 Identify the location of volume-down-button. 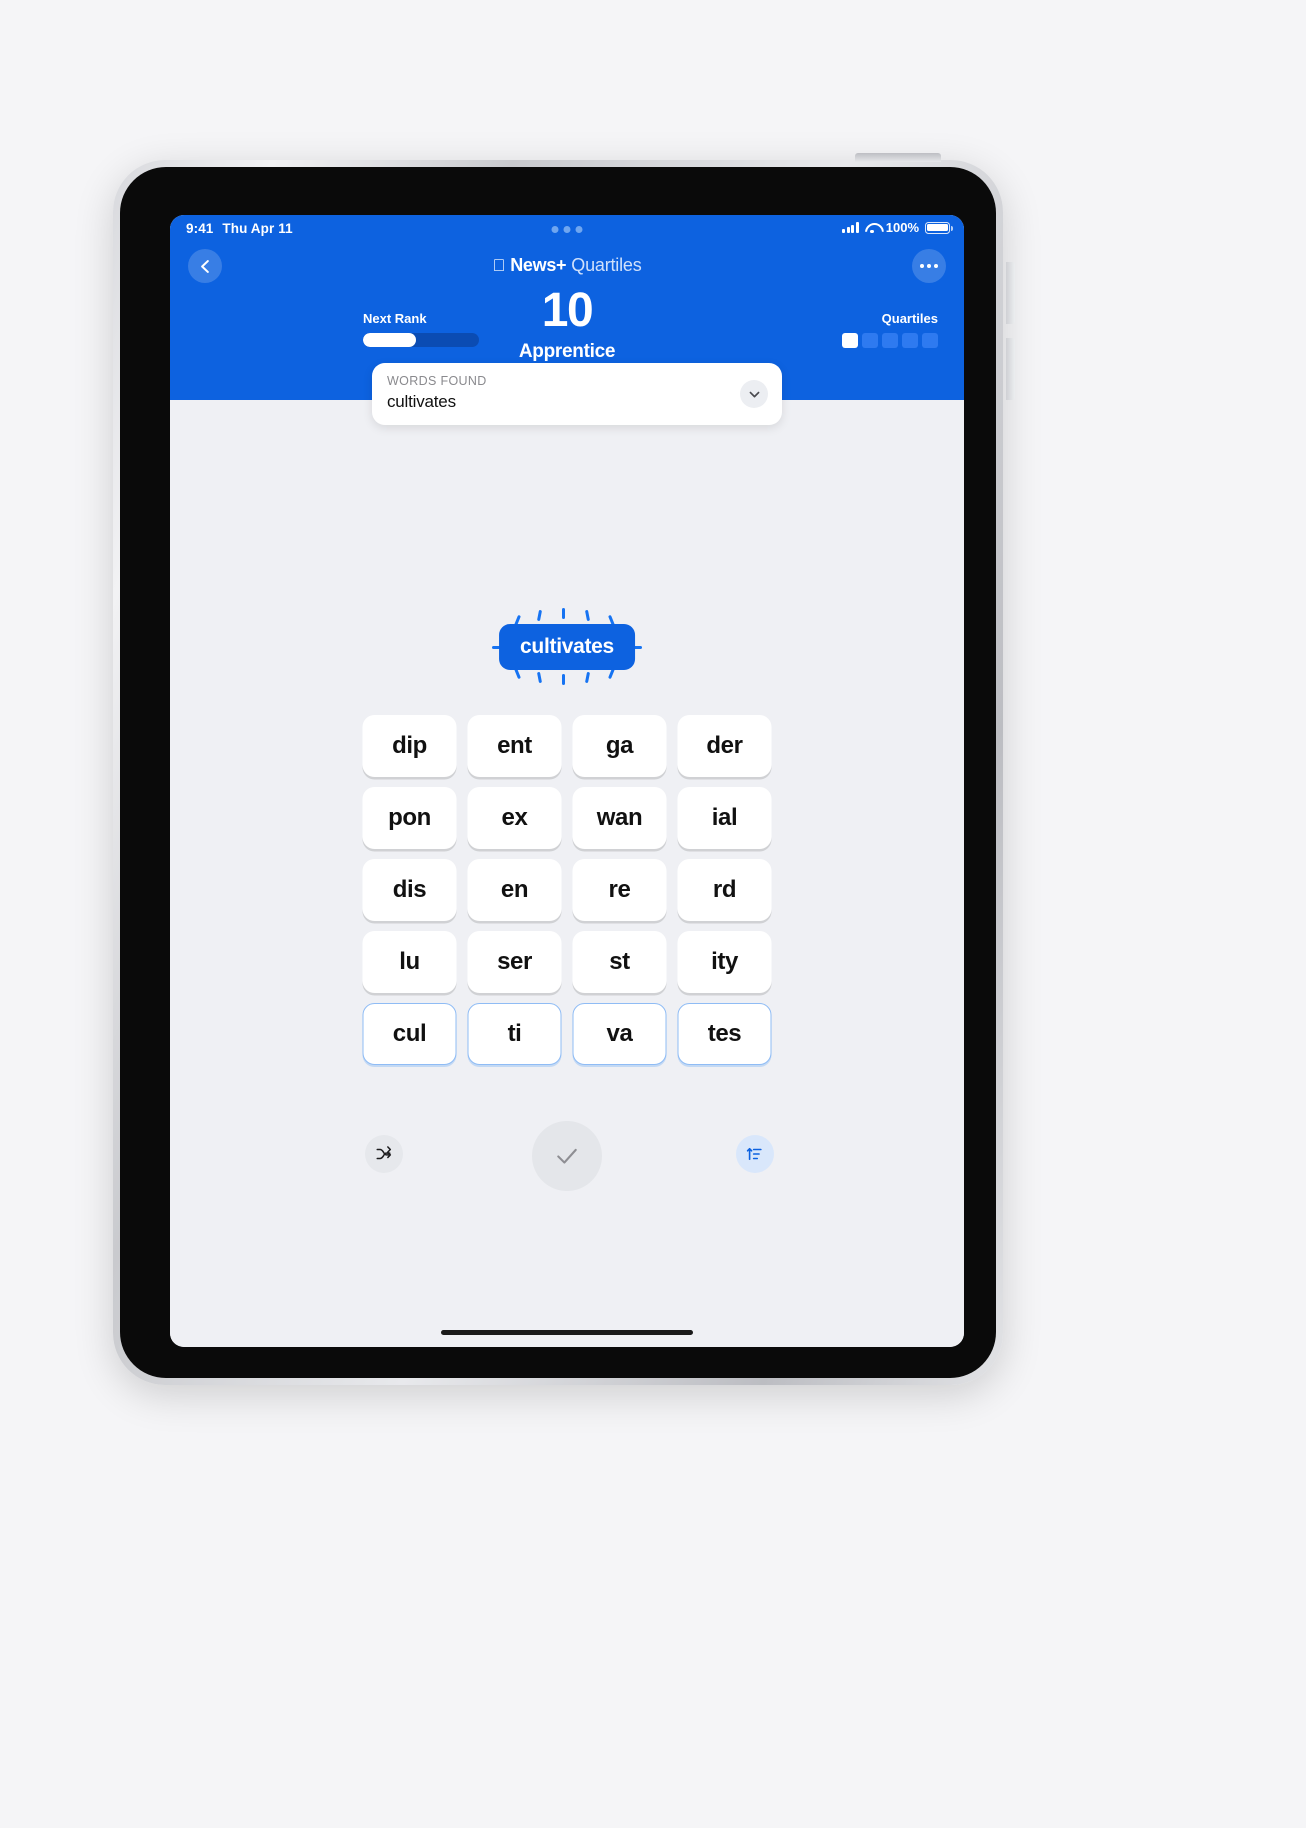
(1010, 369).